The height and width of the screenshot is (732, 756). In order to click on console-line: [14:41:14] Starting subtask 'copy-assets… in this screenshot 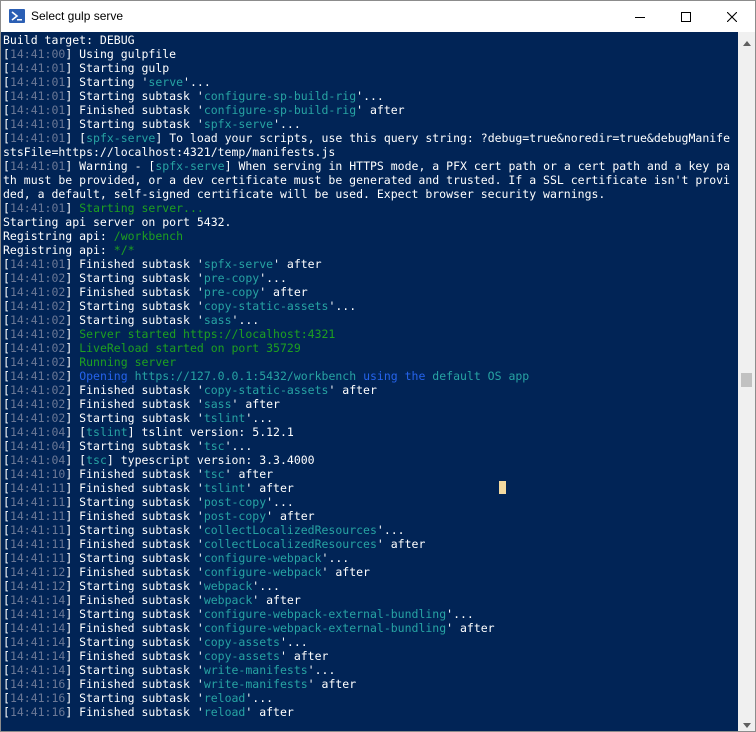, I will do `click(366, 642)`.